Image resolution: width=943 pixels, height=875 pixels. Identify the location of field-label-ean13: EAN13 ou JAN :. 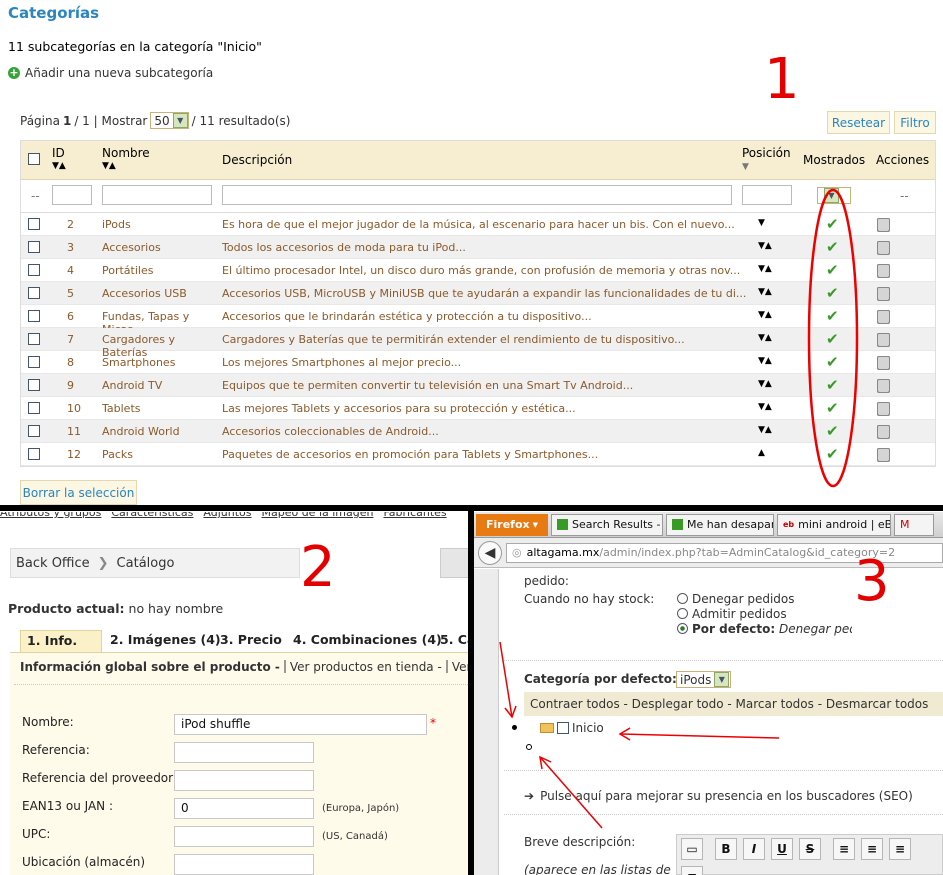
(67, 806).